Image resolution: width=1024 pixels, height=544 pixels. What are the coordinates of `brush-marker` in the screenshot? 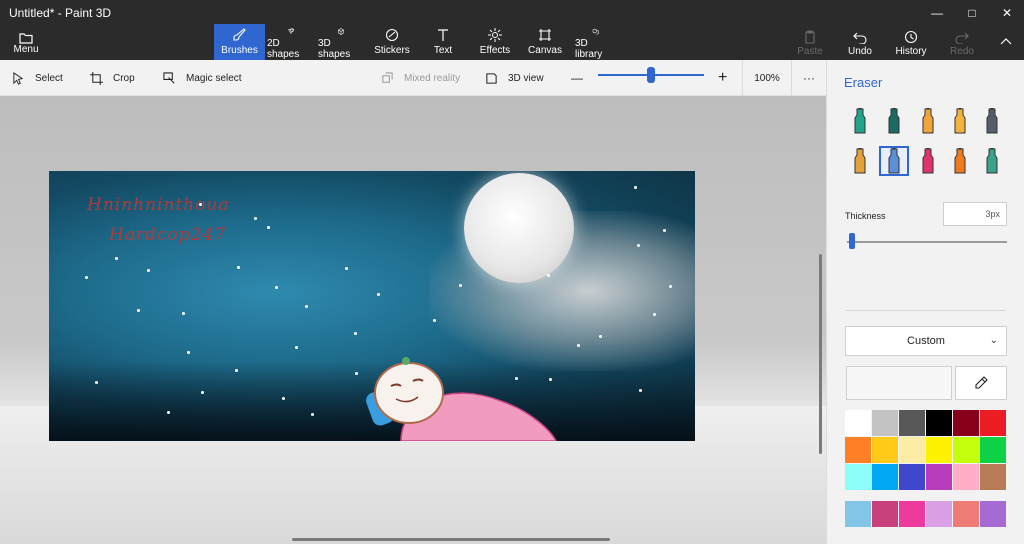 It's located at (860, 121).